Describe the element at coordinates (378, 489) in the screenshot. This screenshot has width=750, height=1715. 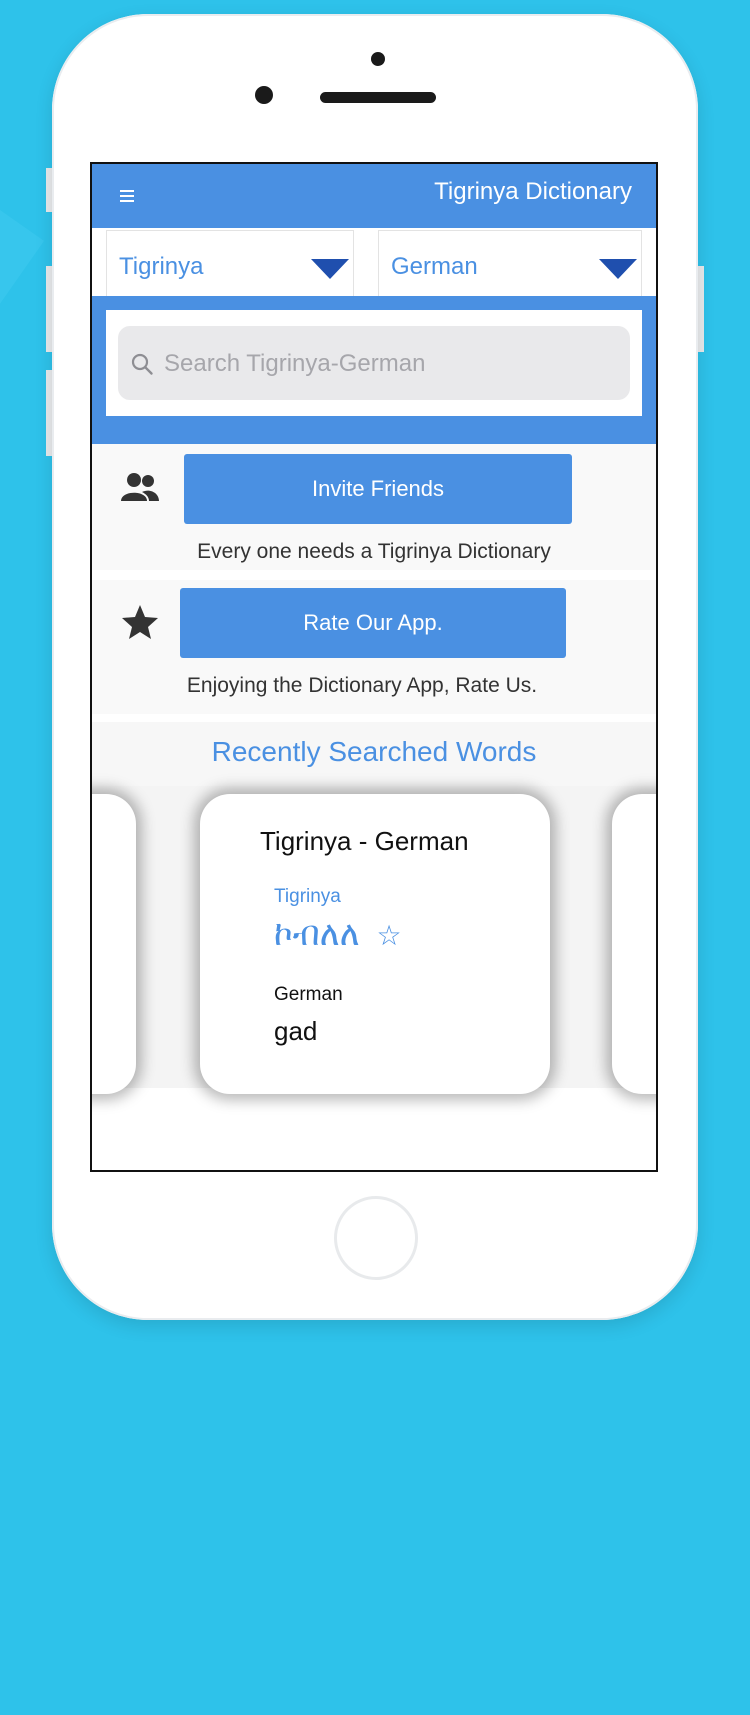
I see `invite-friends-button: Invite Friends` at that location.